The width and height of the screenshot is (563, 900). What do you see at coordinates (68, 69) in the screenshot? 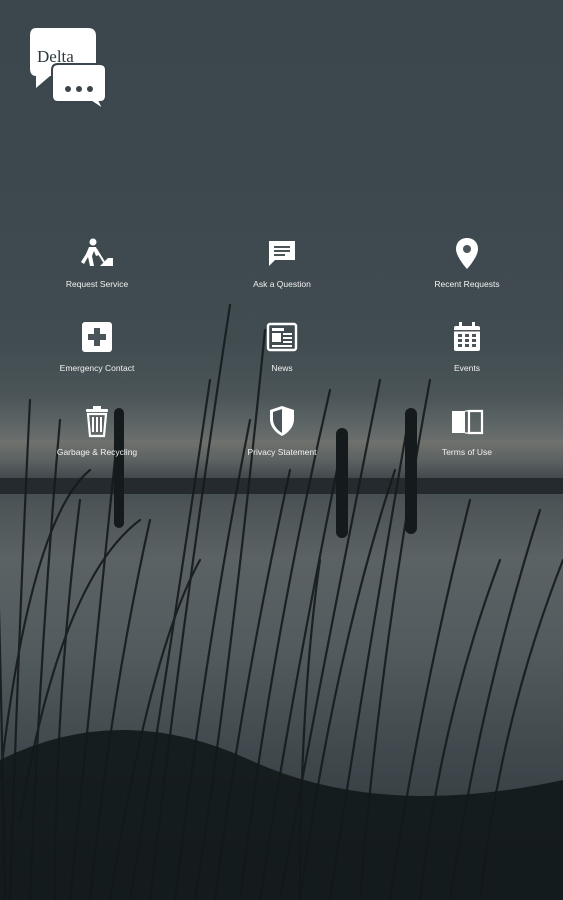
I see `delta-logo: Delta` at bounding box center [68, 69].